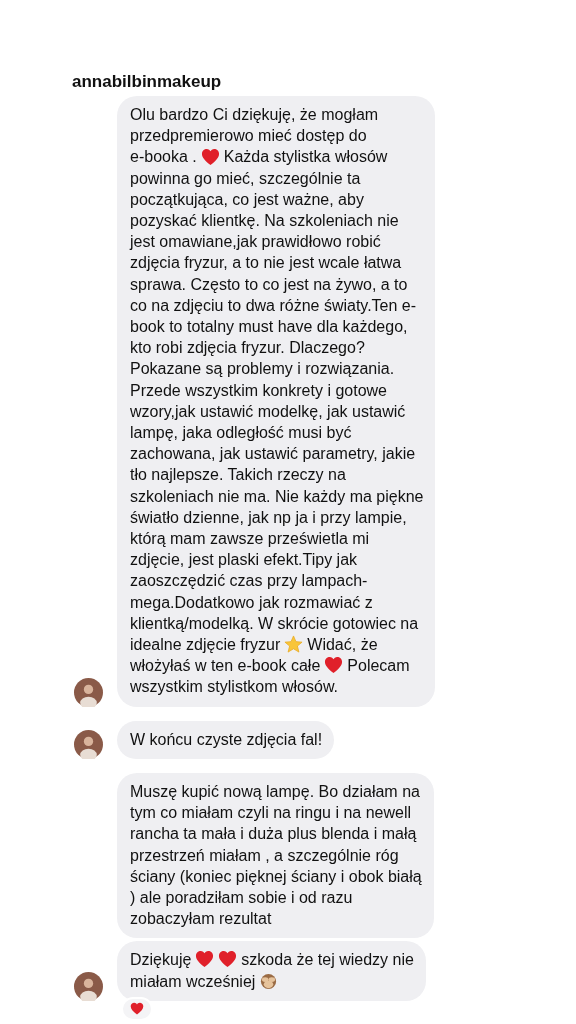  What do you see at coordinates (250, 539) in the screenshot?
I see `message-text: którą mam zawsze prześwietla mi` at bounding box center [250, 539].